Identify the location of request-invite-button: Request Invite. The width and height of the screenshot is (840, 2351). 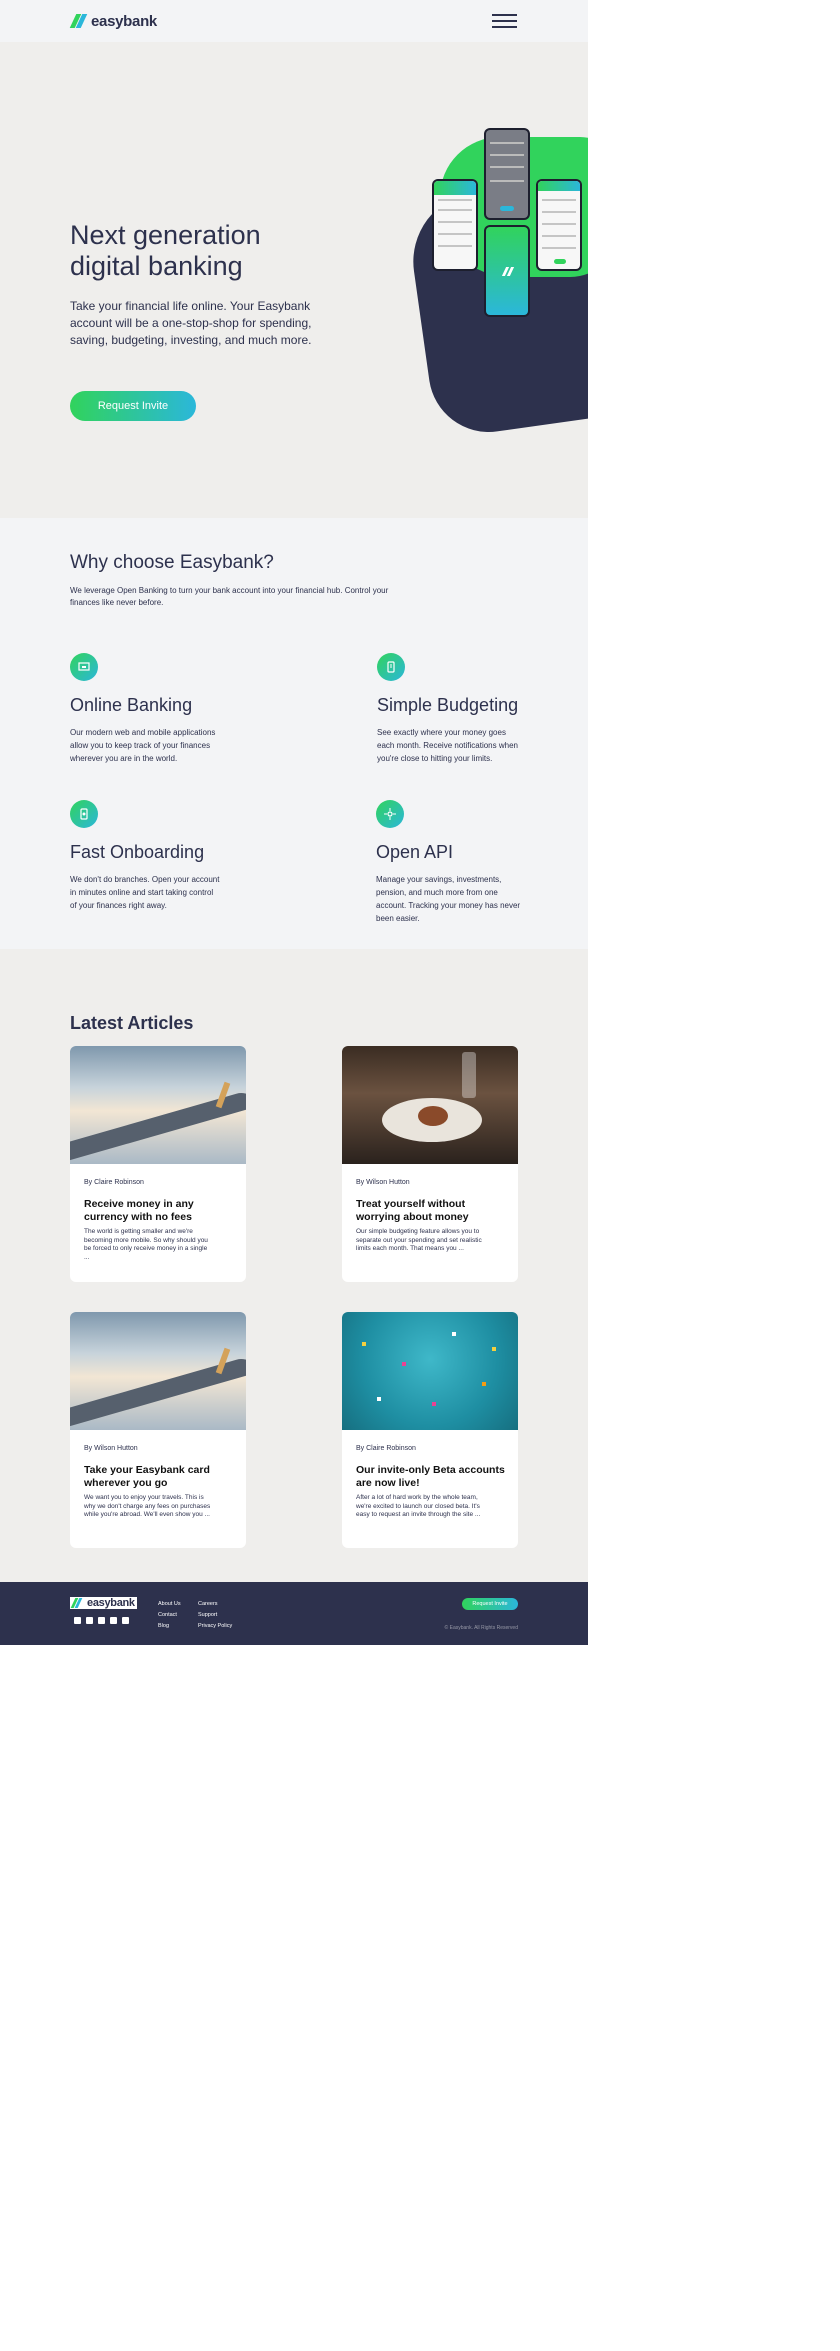
(133, 406).